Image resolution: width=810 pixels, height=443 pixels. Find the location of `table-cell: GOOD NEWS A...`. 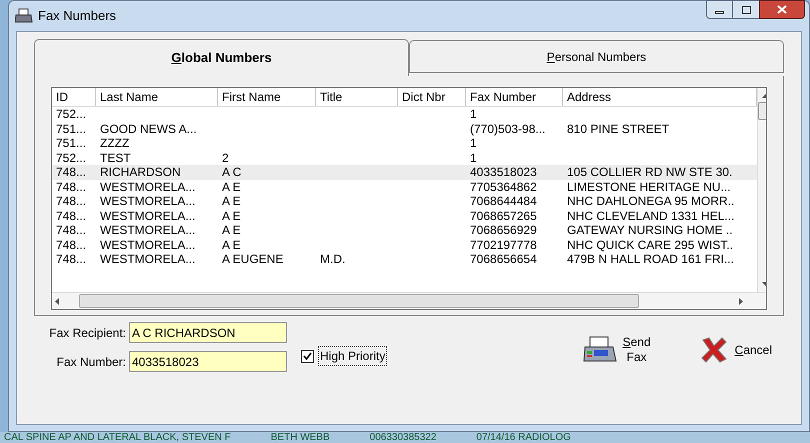

table-cell: GOOD NEWS A... is located at coordinates (148, 129).